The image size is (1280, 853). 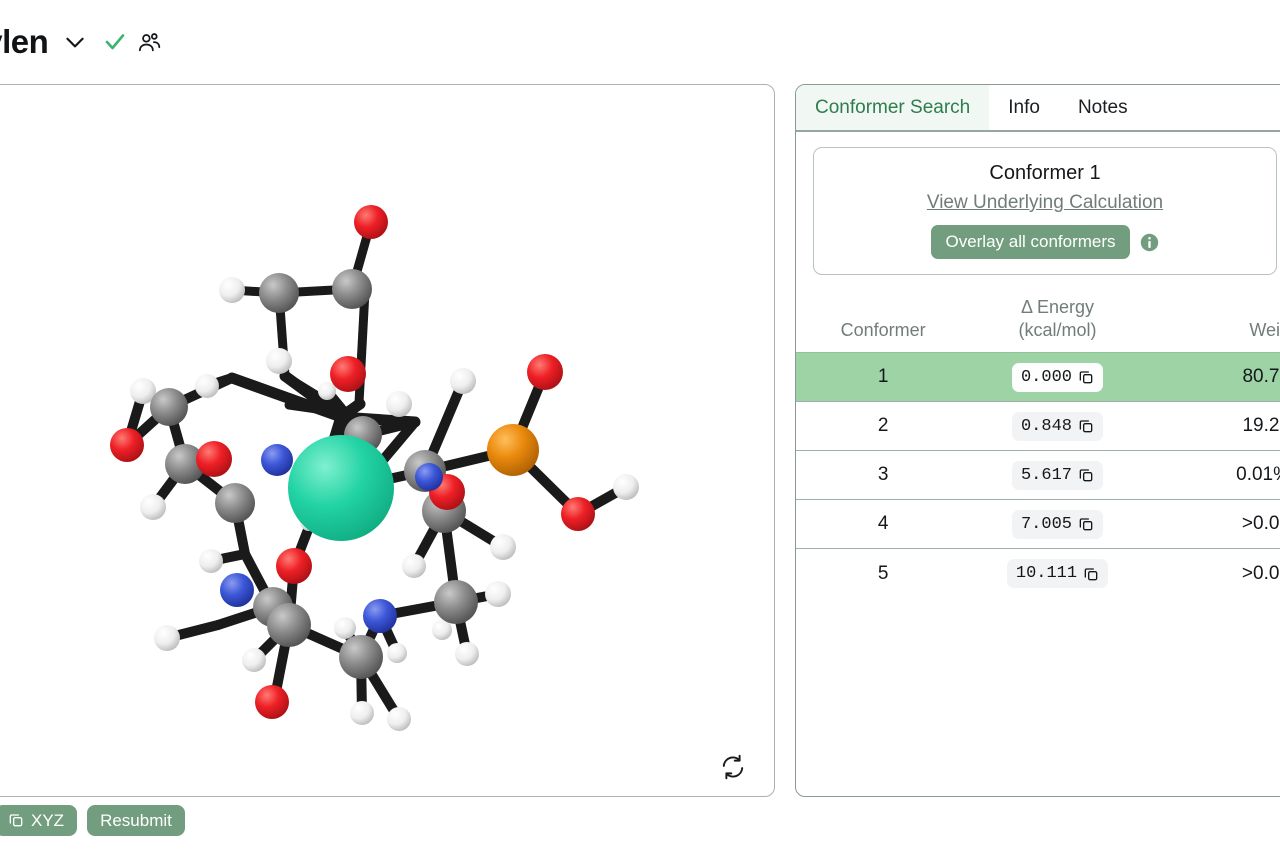 I want to click on panel-tabs: Conformer Search Info Notes, so click(x=1038, y=108).